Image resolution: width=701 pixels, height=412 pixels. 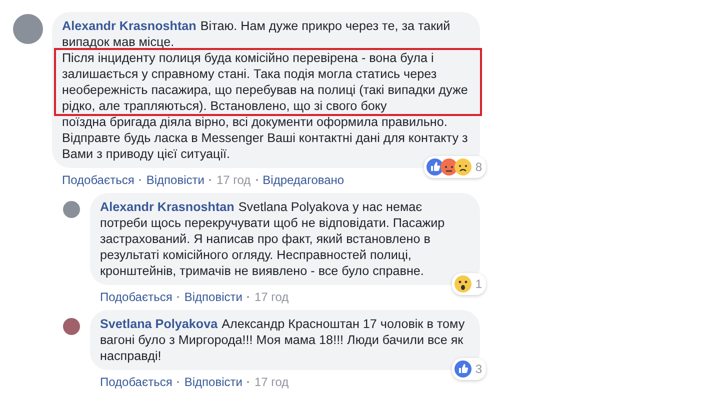 I want to click on comment-text: Alexandr Krasnoshtan Вітаю. Нам дуже прикро через те, за такий випадок мав місце., so click(x=257, y=34).